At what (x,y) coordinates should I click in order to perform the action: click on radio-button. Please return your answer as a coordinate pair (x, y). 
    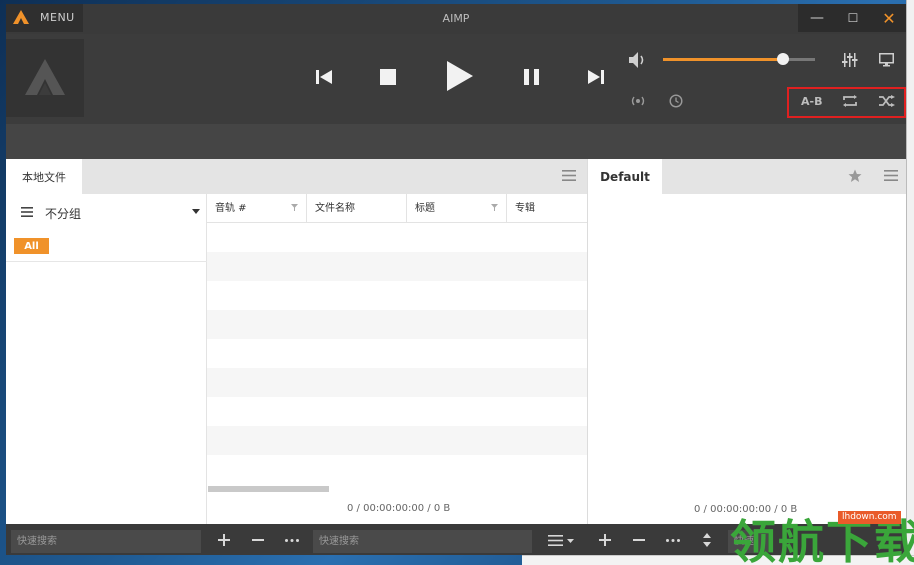
    Looking at the image, I should click on (638, 101).